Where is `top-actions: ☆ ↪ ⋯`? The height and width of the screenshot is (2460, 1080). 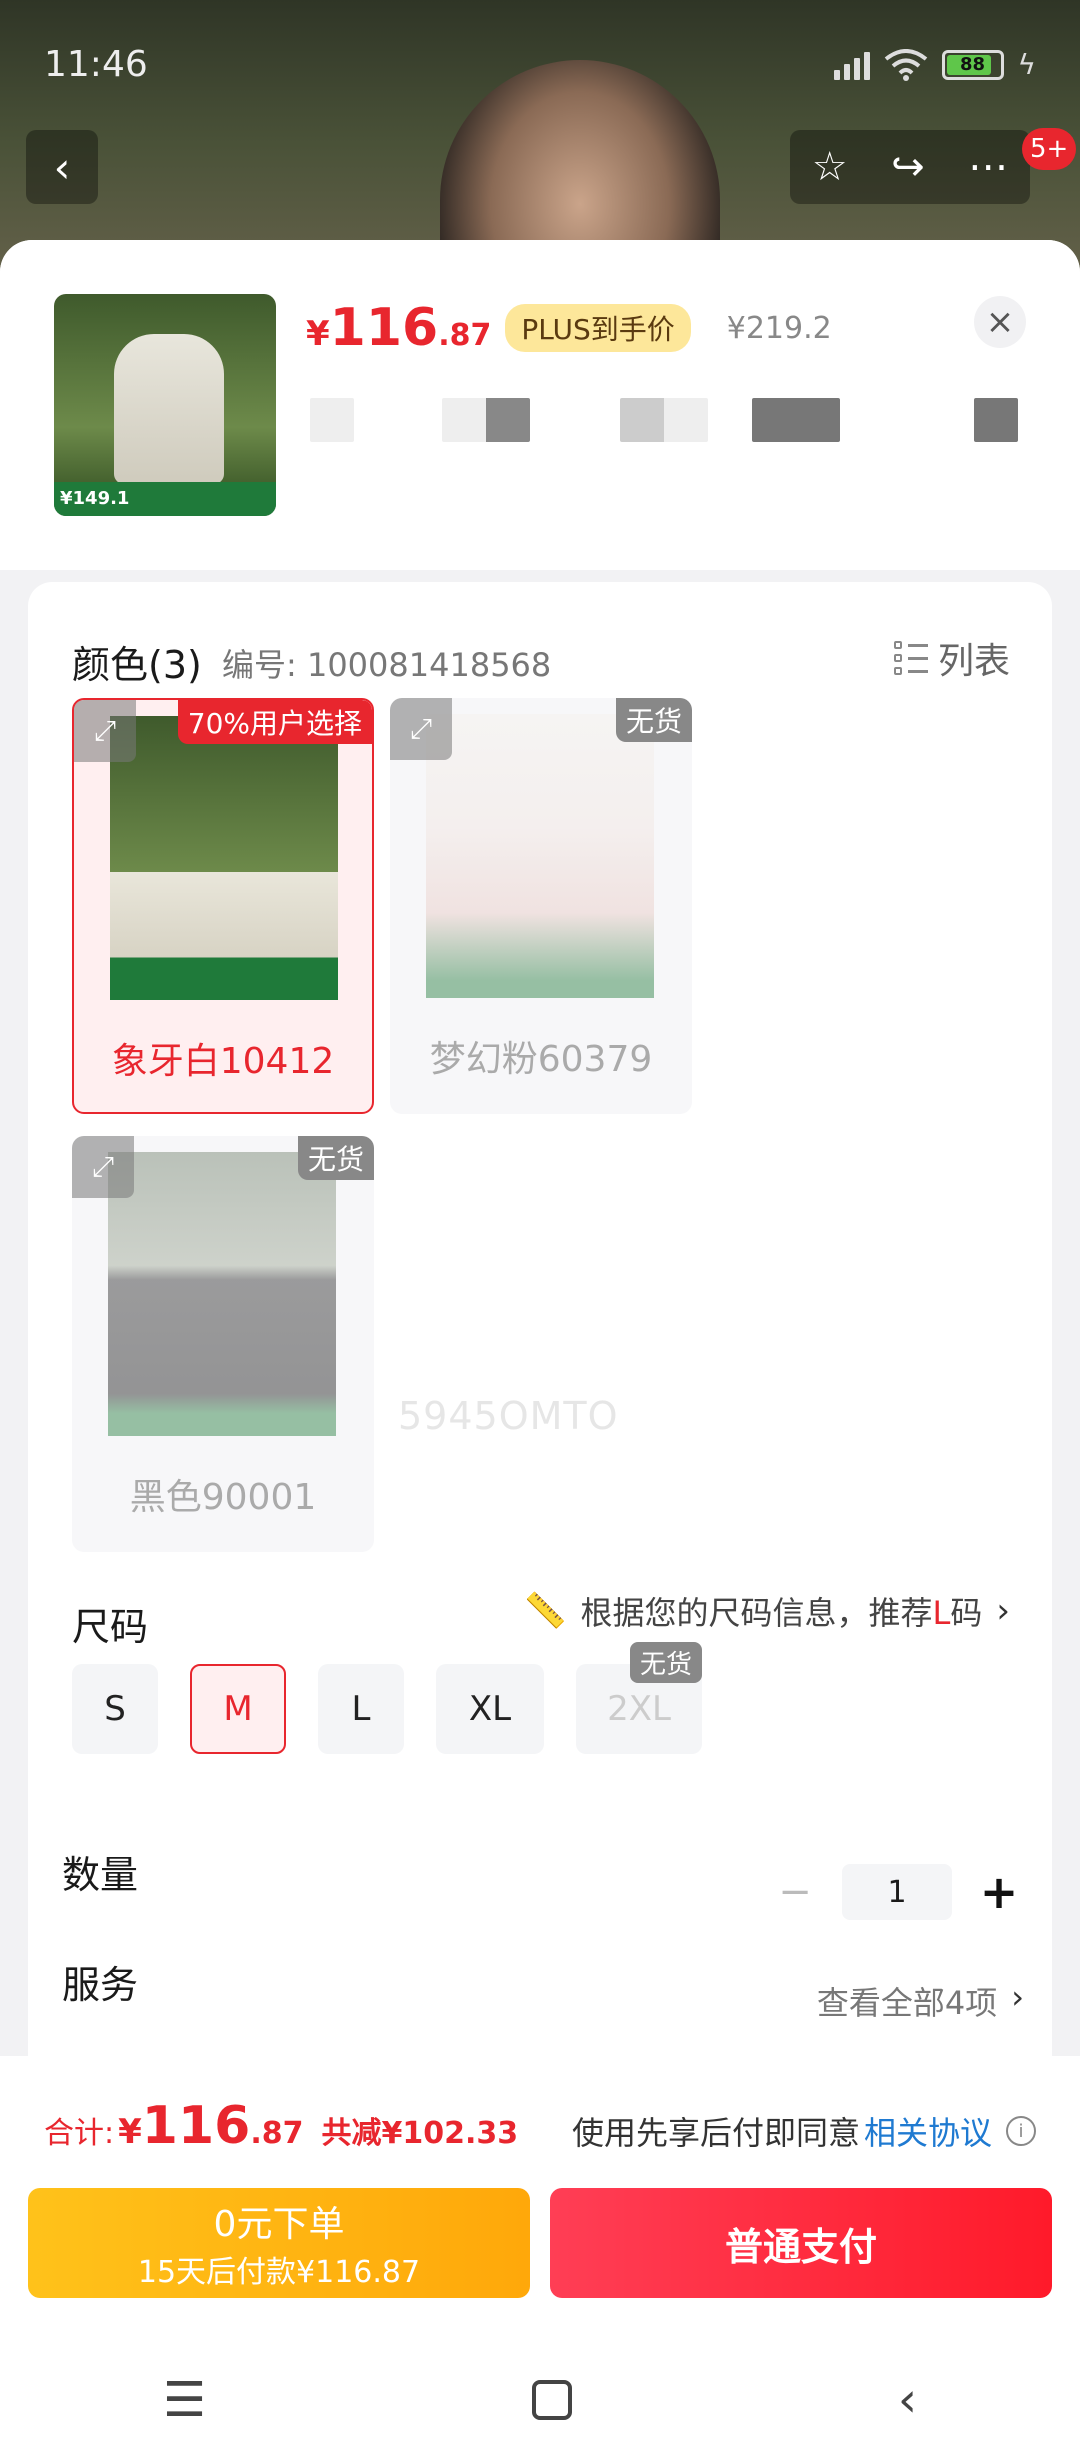
top-actions: ☆ ↪ ⋯ is located at coordinates (910, 167).